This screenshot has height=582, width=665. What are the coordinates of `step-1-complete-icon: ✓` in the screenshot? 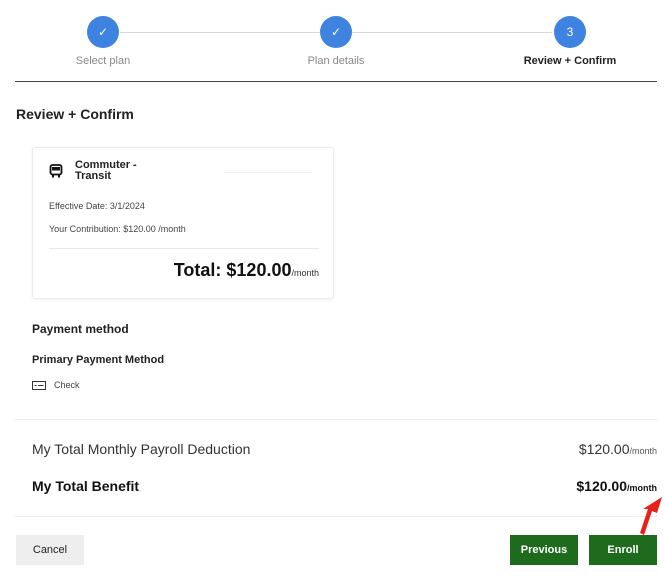 It's located at (103, 32).